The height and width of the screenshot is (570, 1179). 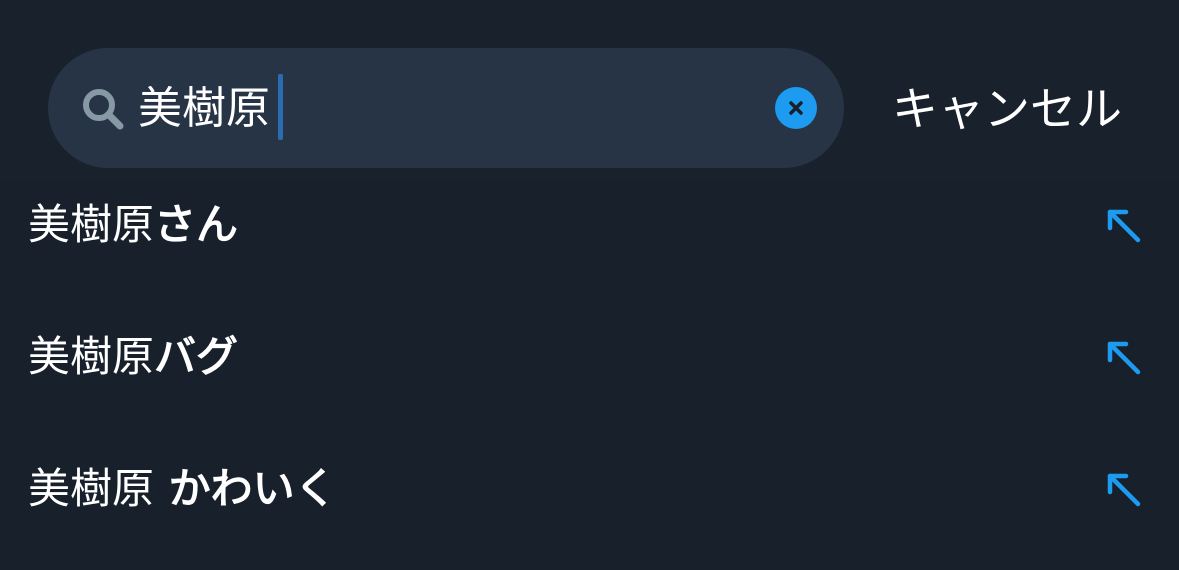 I want to click on clear-search-button, so click(x=796, y=108).